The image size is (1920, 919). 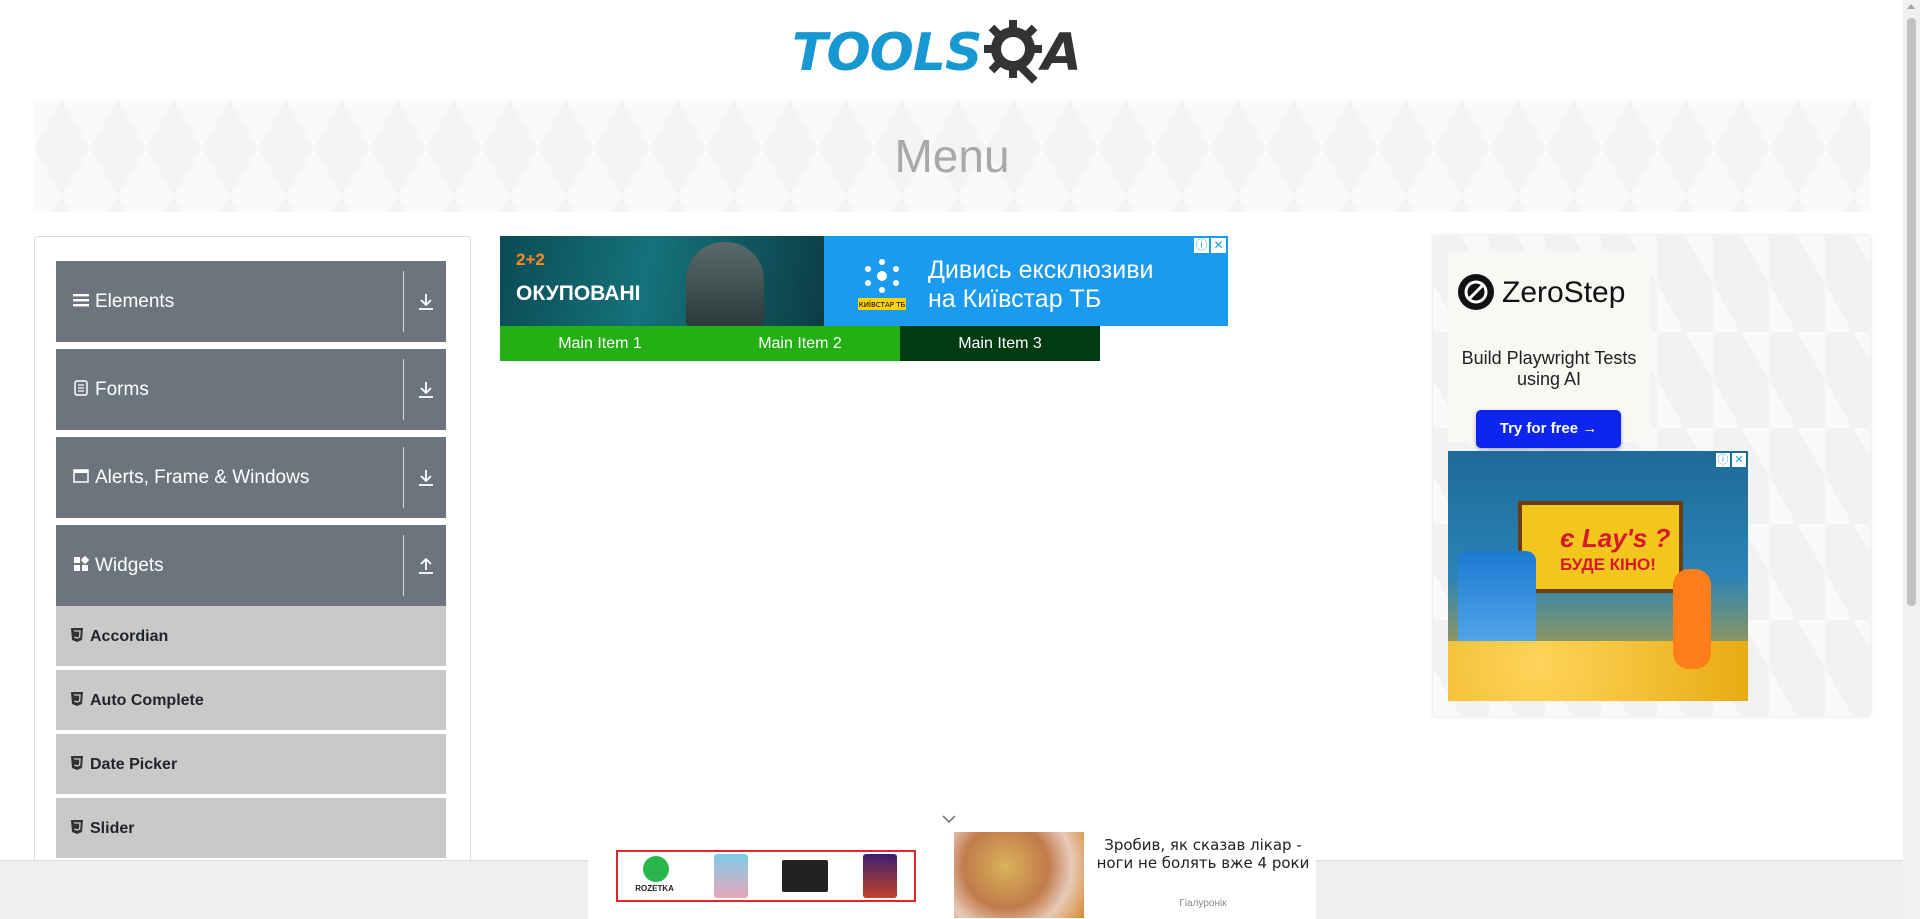 I want to click on sidebar-item-slider: Slider, so click(x=251, y=829).